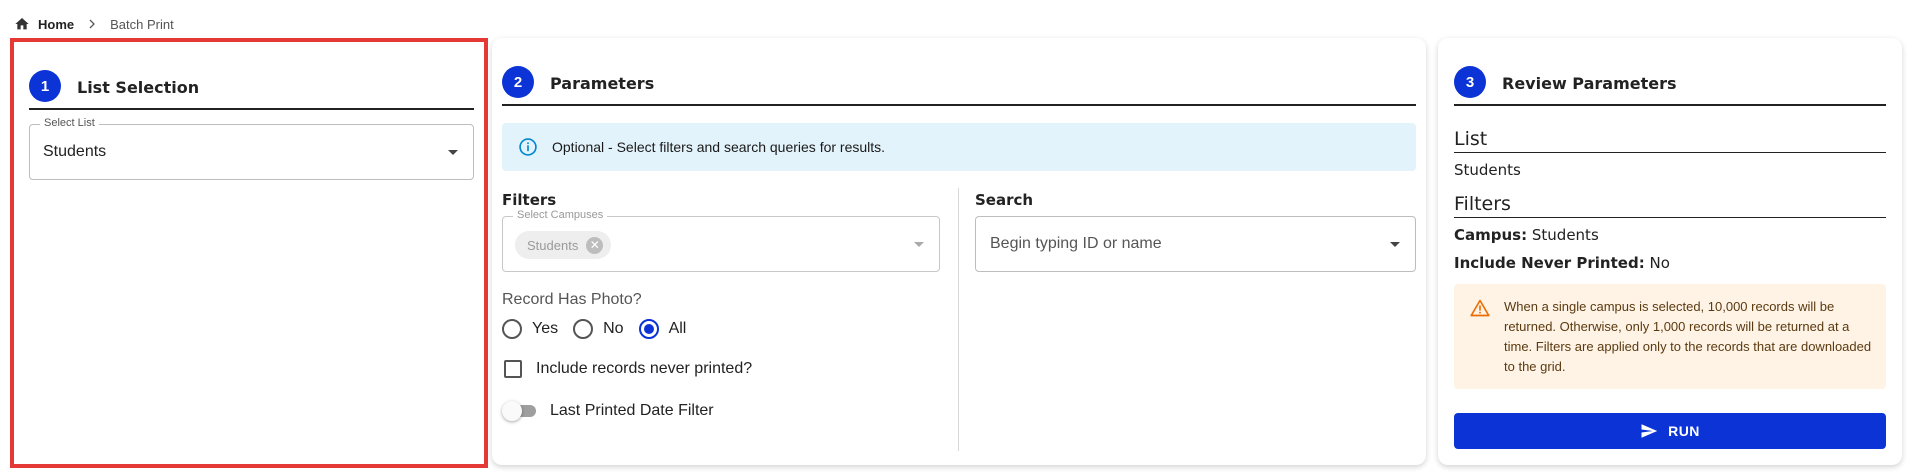 The image size is (1912, 475). Describe the element at coordinates (677, 328) in the screenshot. I see `radio-label: All` at that location.